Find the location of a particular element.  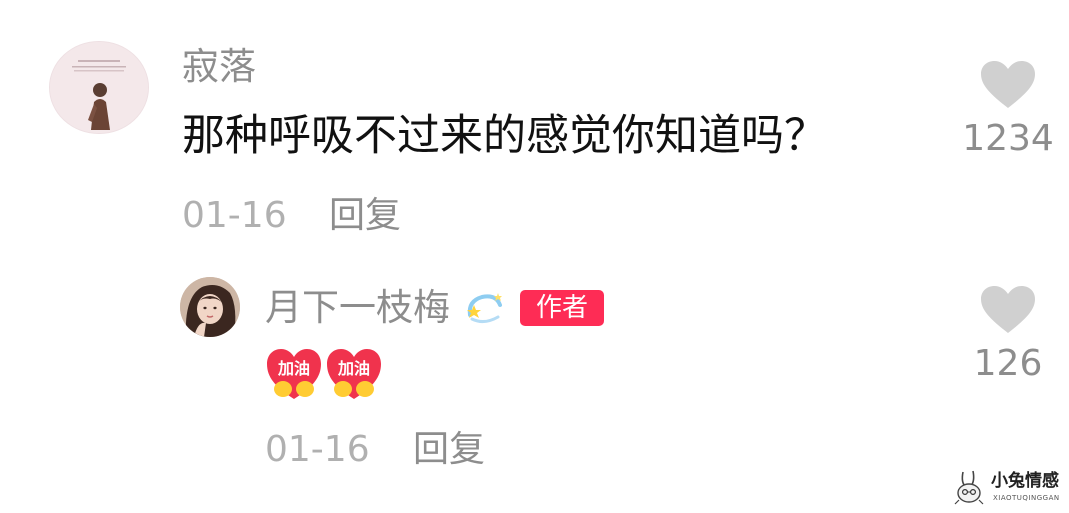

reply-avatar-image is located at coordinates (210, 307).